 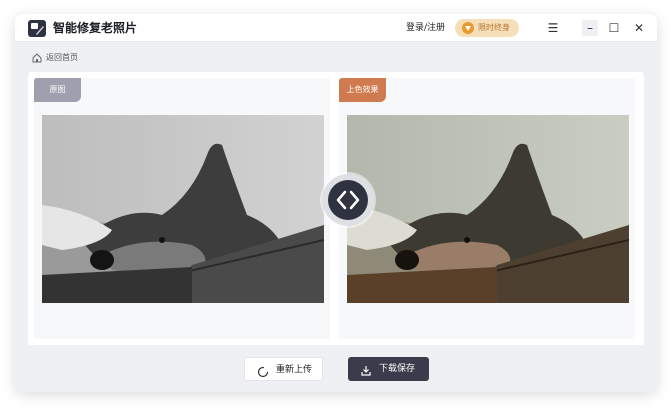 I want to click on vip-label: 限时终身, so click(x=494, y=27).